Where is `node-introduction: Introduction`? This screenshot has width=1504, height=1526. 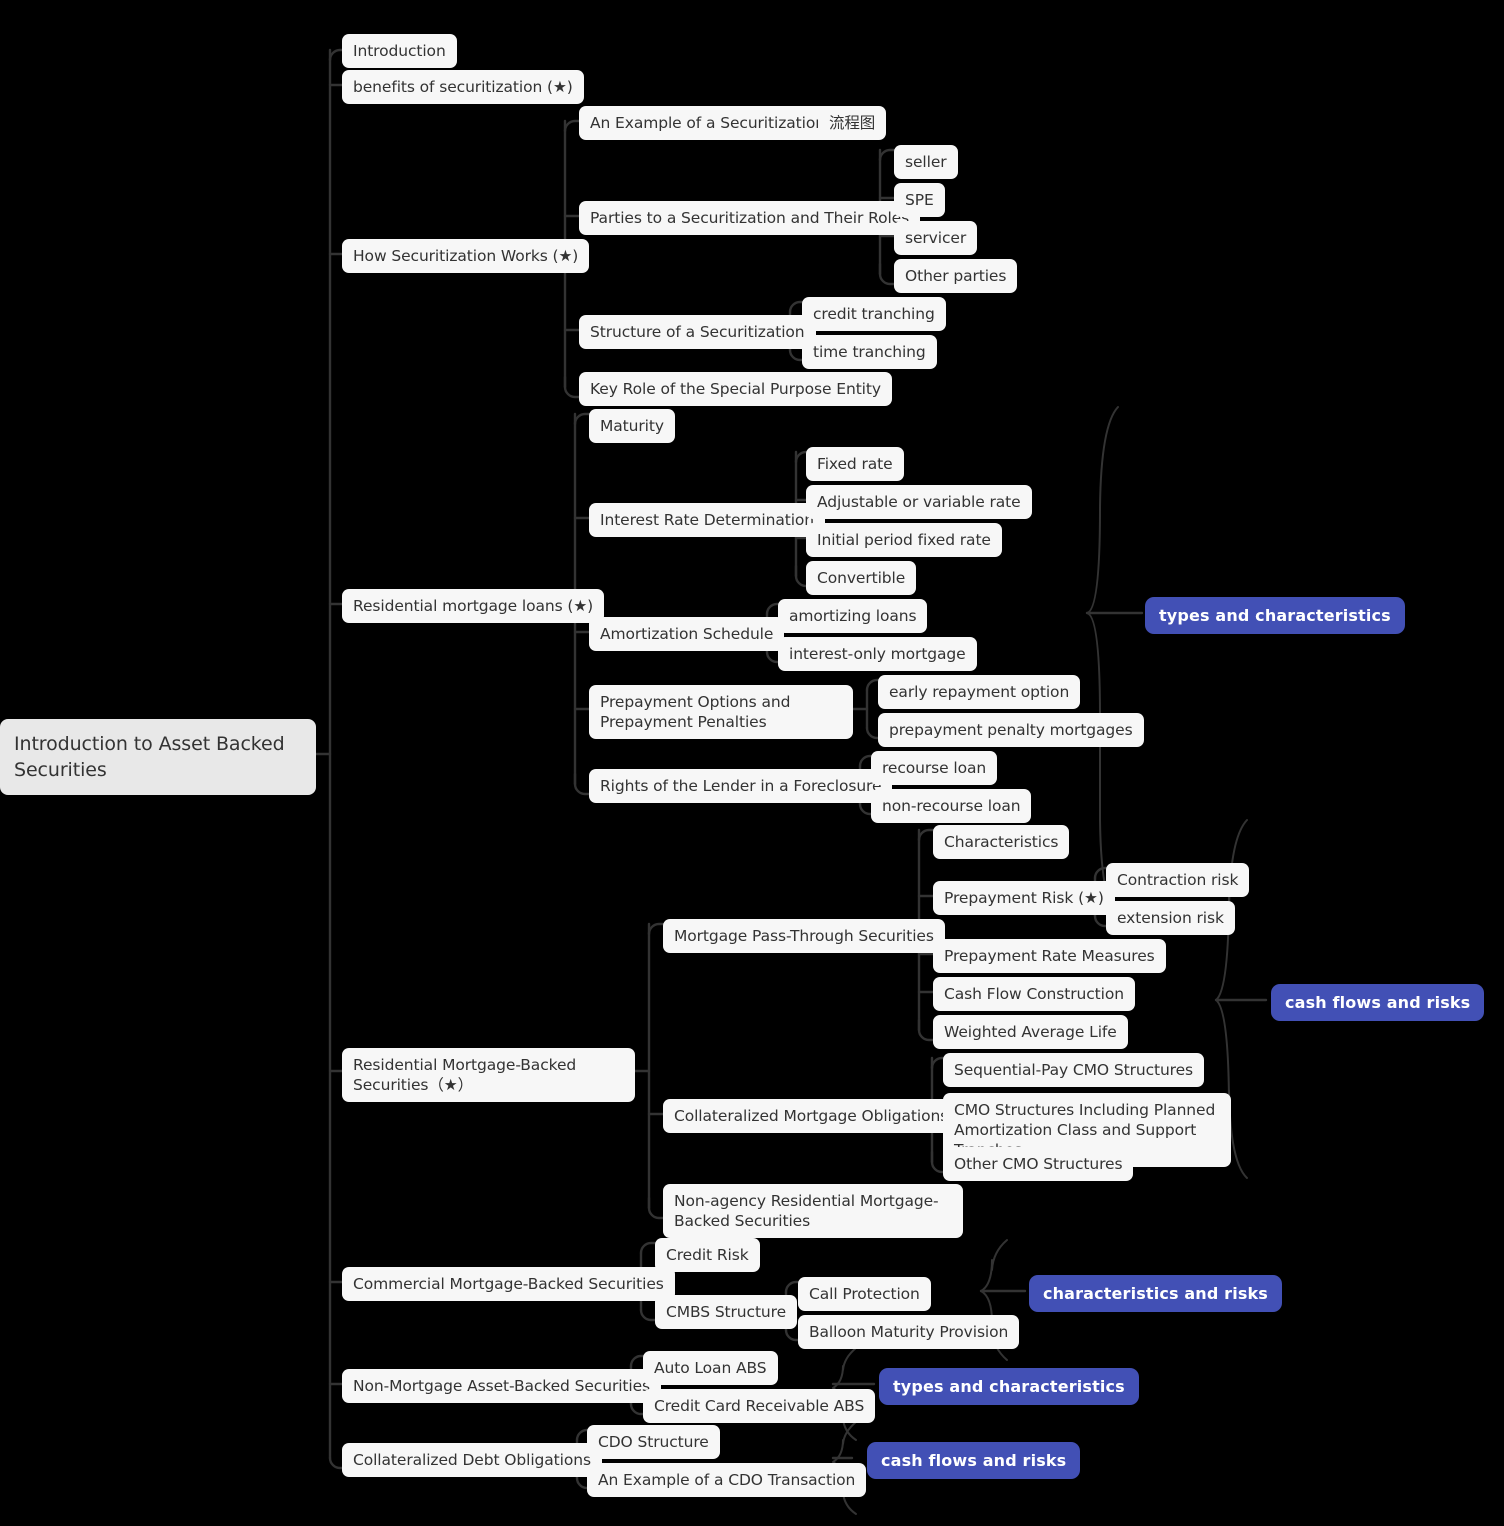 node-introduction: Introduction is located at coordinates (399, 51).